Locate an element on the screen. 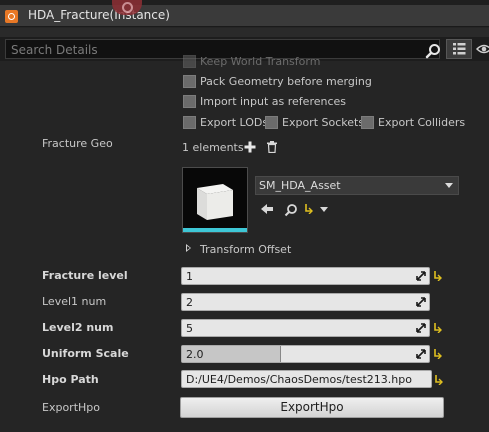  level2-num-value: 5 is located at coordinates (189, 328).